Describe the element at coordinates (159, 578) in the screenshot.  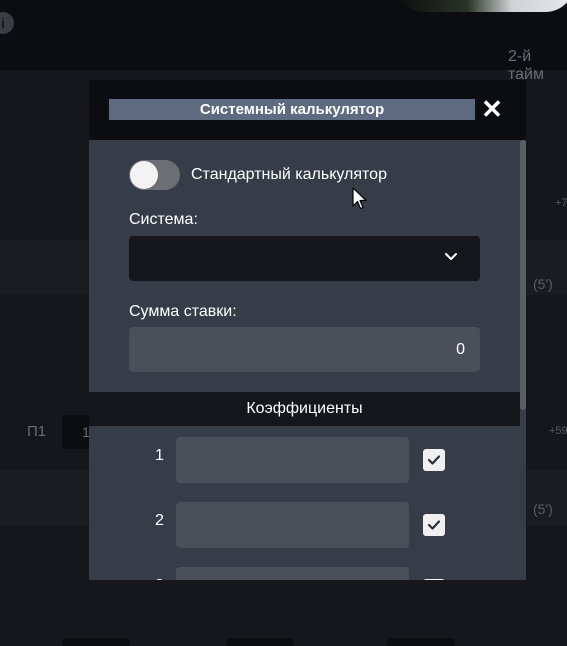
I see `coefficient-index: 3` at that location.